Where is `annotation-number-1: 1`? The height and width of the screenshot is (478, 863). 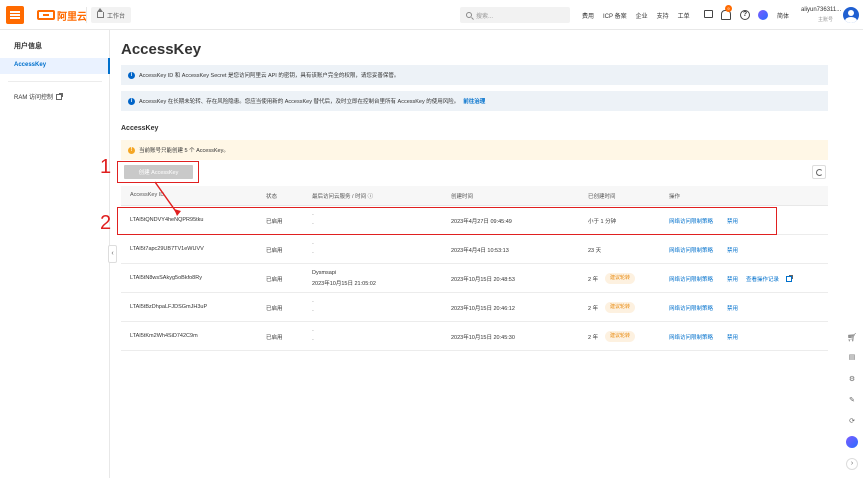
annotation-number-1: 1 is located at coordinates (106, 167).